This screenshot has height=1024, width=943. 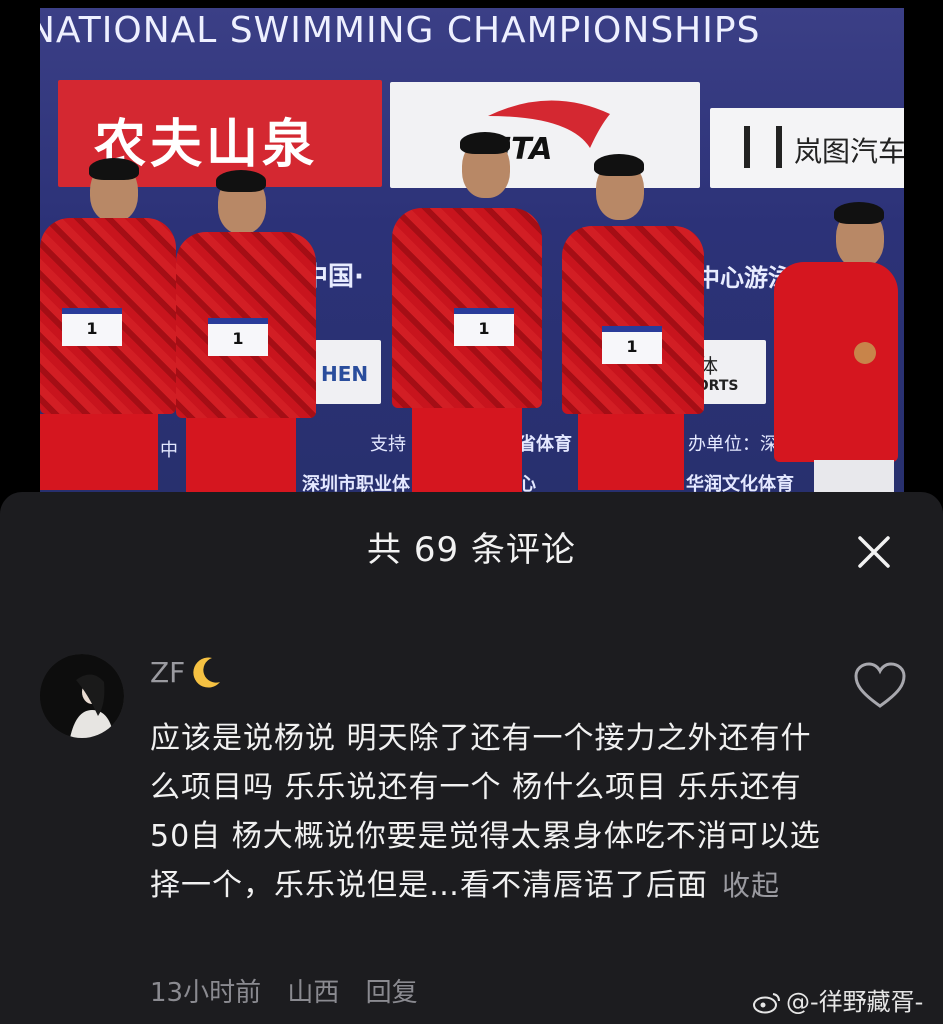 I want to click on athlete-1: 1, so click(x=115, y=326).